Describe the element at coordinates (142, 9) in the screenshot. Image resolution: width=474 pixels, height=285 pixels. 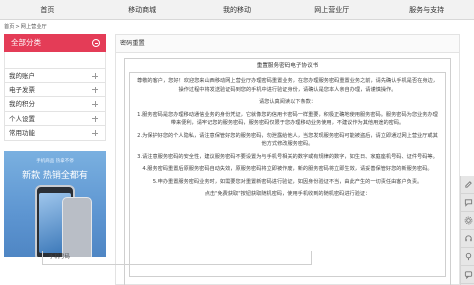
I see `nav-mall: 移动商城` at that location.